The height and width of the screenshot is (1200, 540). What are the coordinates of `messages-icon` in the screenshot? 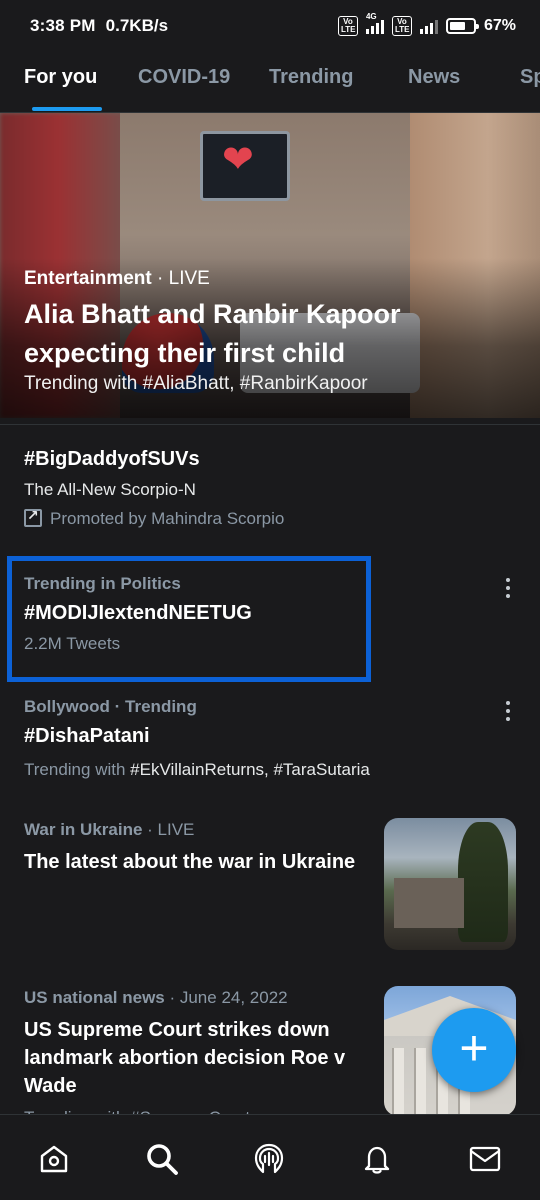 It's located at (485, 1159).